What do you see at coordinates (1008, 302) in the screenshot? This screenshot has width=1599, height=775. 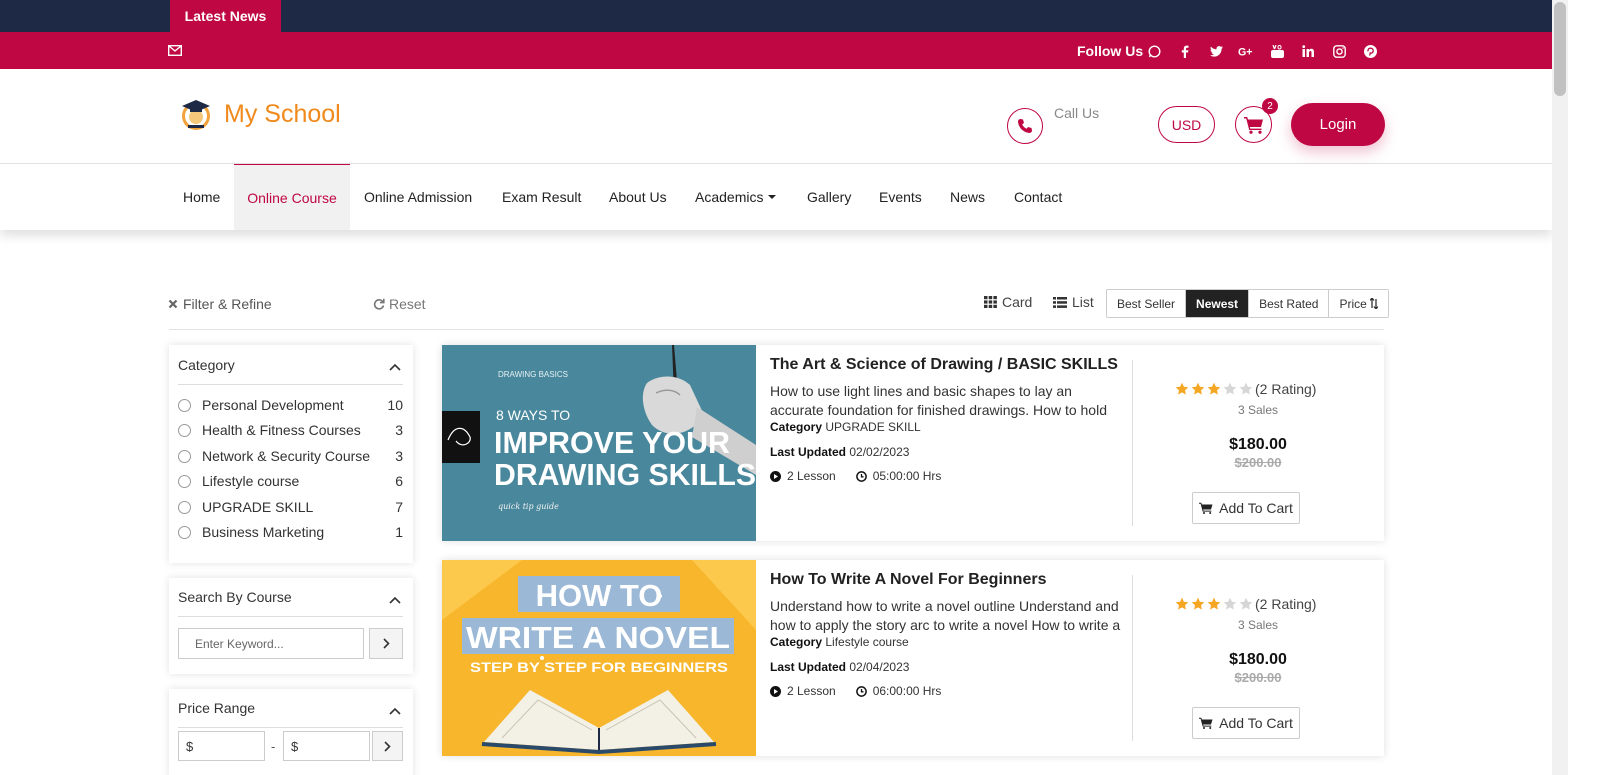 I see `card-view-button: Card` at bounding box center [1008, 302].